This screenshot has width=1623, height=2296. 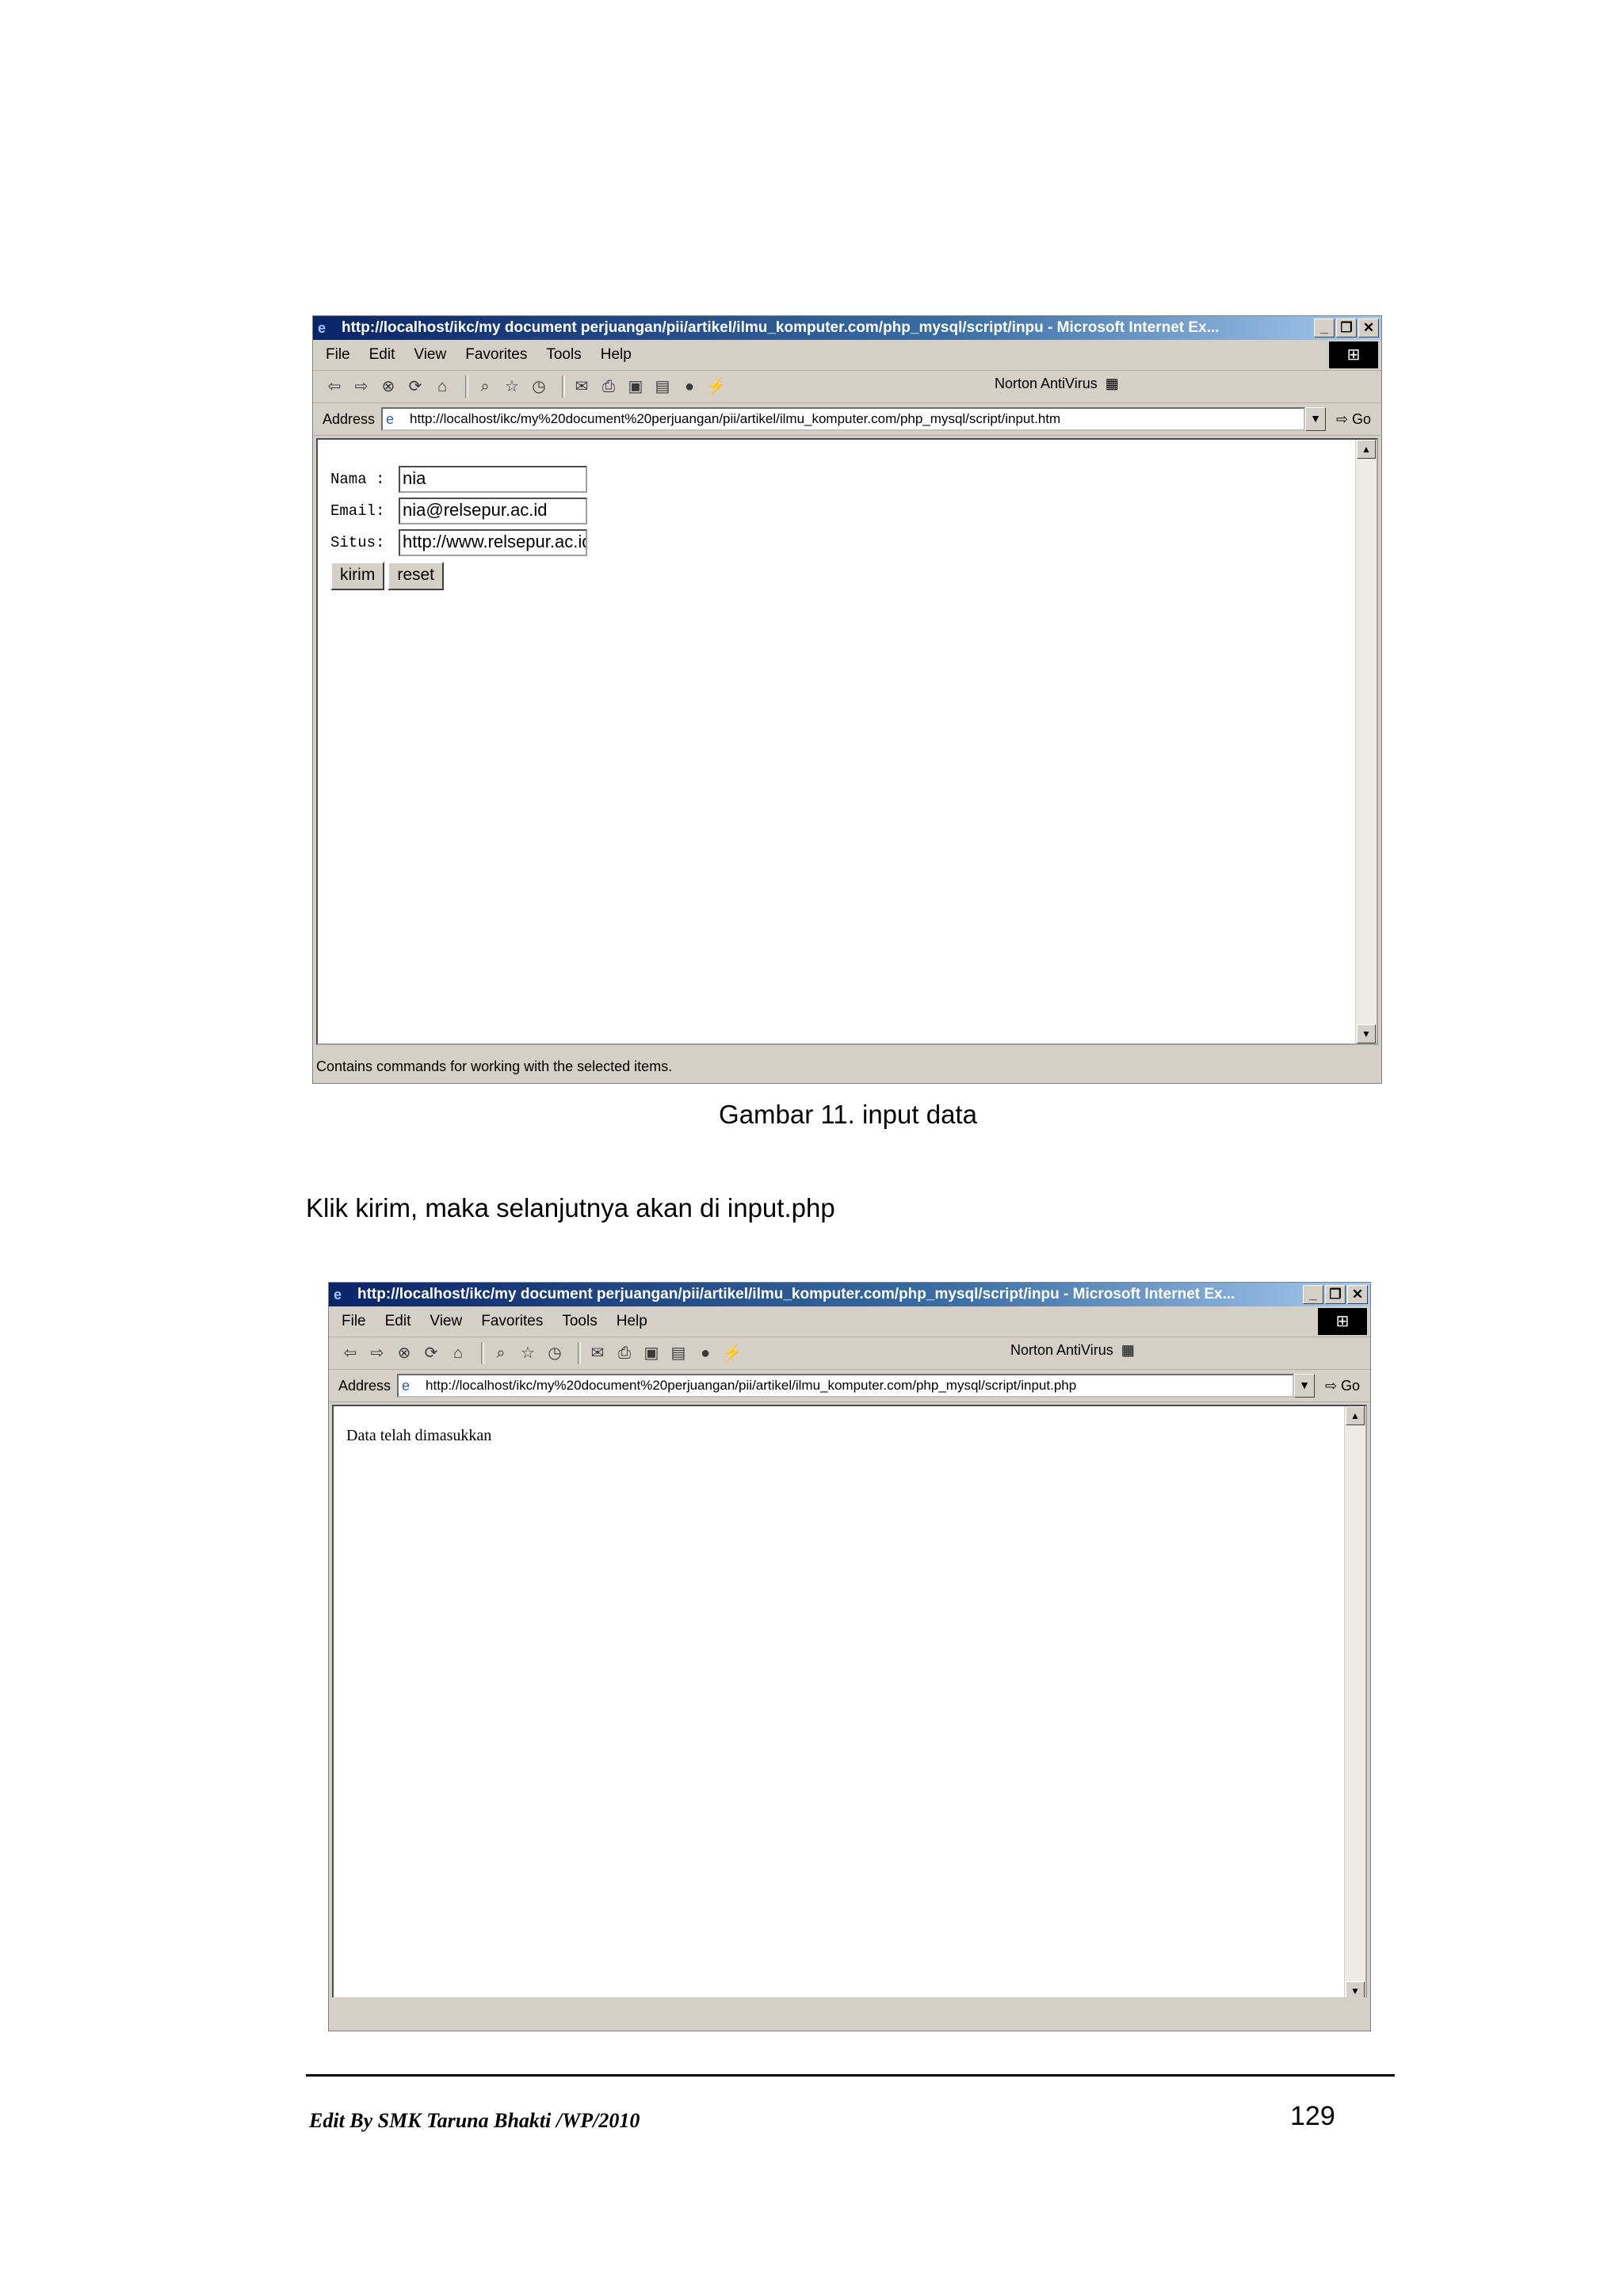 I want to click on figure-caption: Gambar 11. input data, so click(x=848, y=1114).